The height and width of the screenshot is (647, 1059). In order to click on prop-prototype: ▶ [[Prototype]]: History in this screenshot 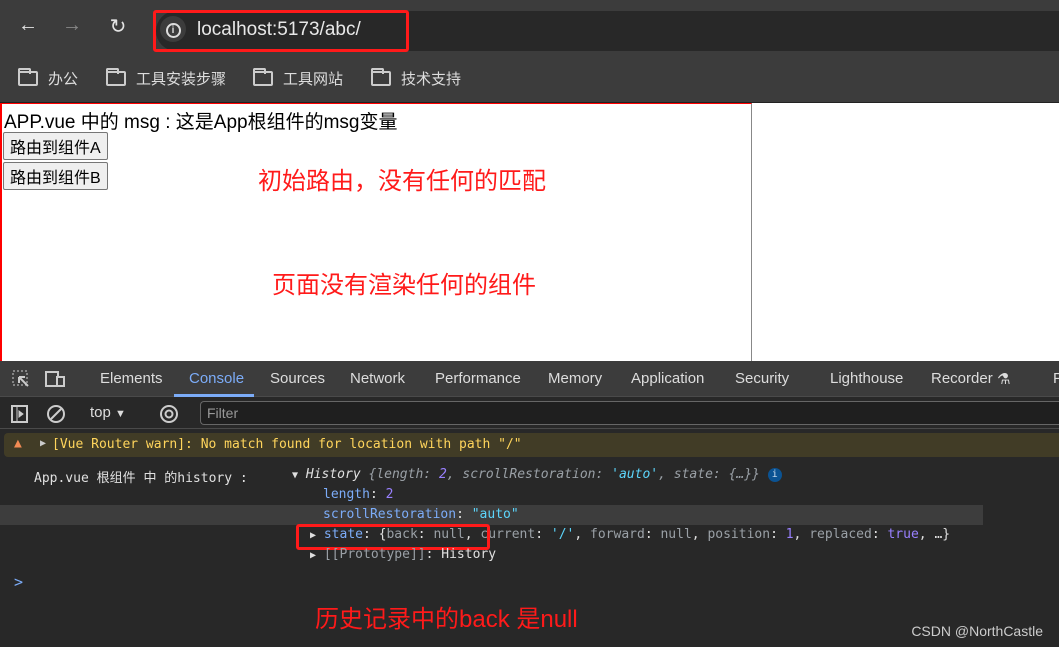, I will do `click(403, 554)`.